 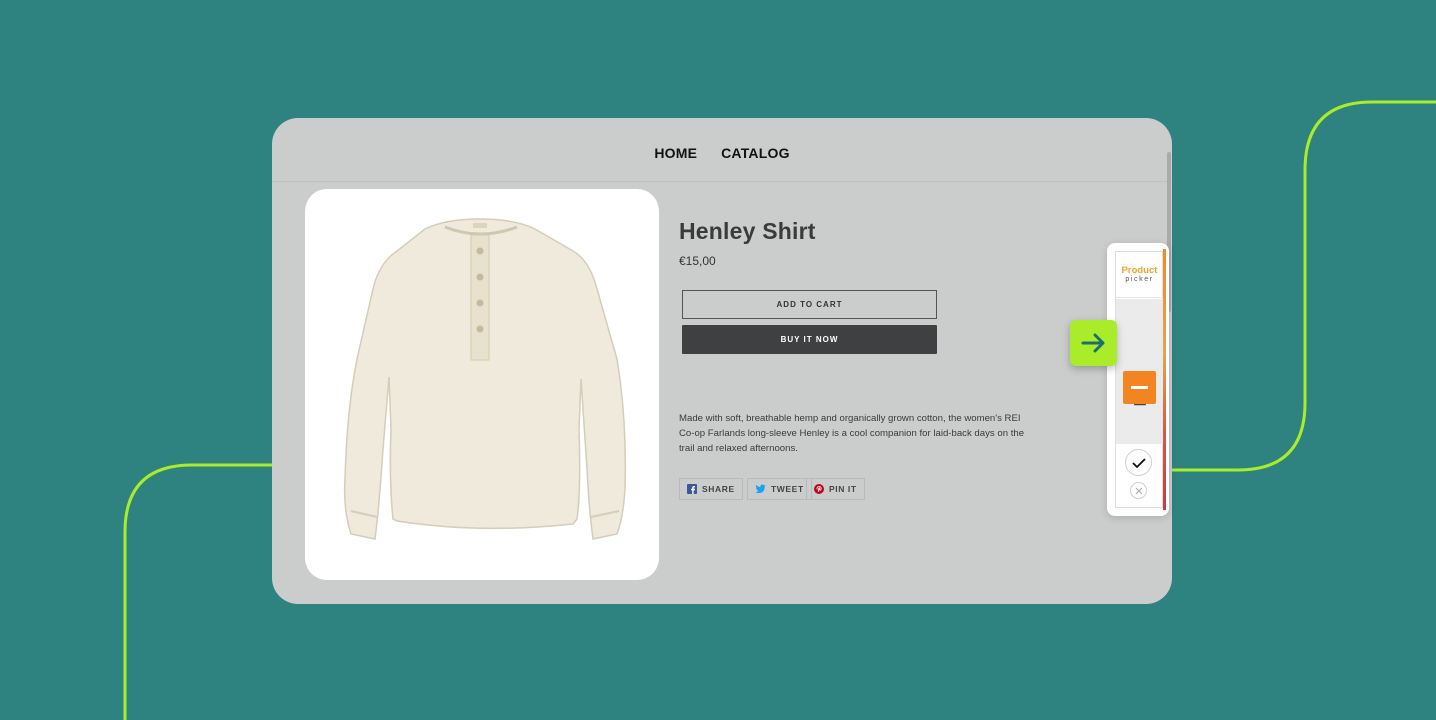 What do you see at coordinates (1164, 379) in the screenshot?
I see `picker-accent-bar` at bounding box center [1164, 379].